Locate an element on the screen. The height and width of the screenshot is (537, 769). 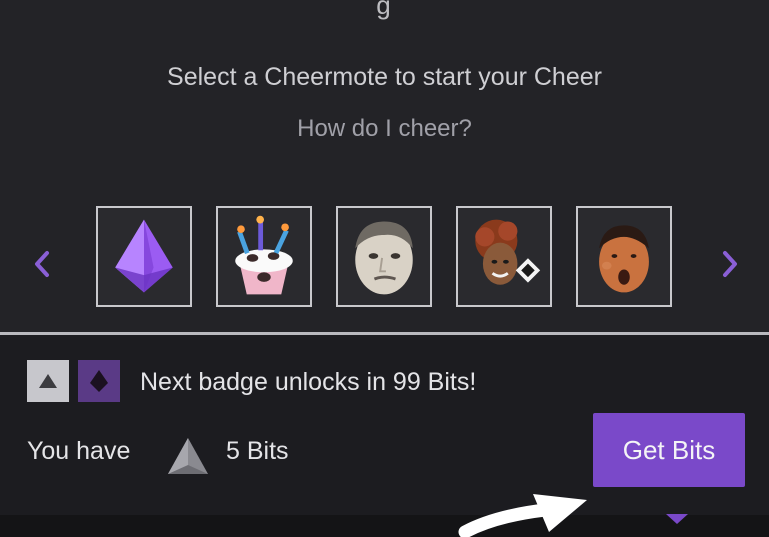
get-bits-button: Get Bits is located at coordinates (669, 450).